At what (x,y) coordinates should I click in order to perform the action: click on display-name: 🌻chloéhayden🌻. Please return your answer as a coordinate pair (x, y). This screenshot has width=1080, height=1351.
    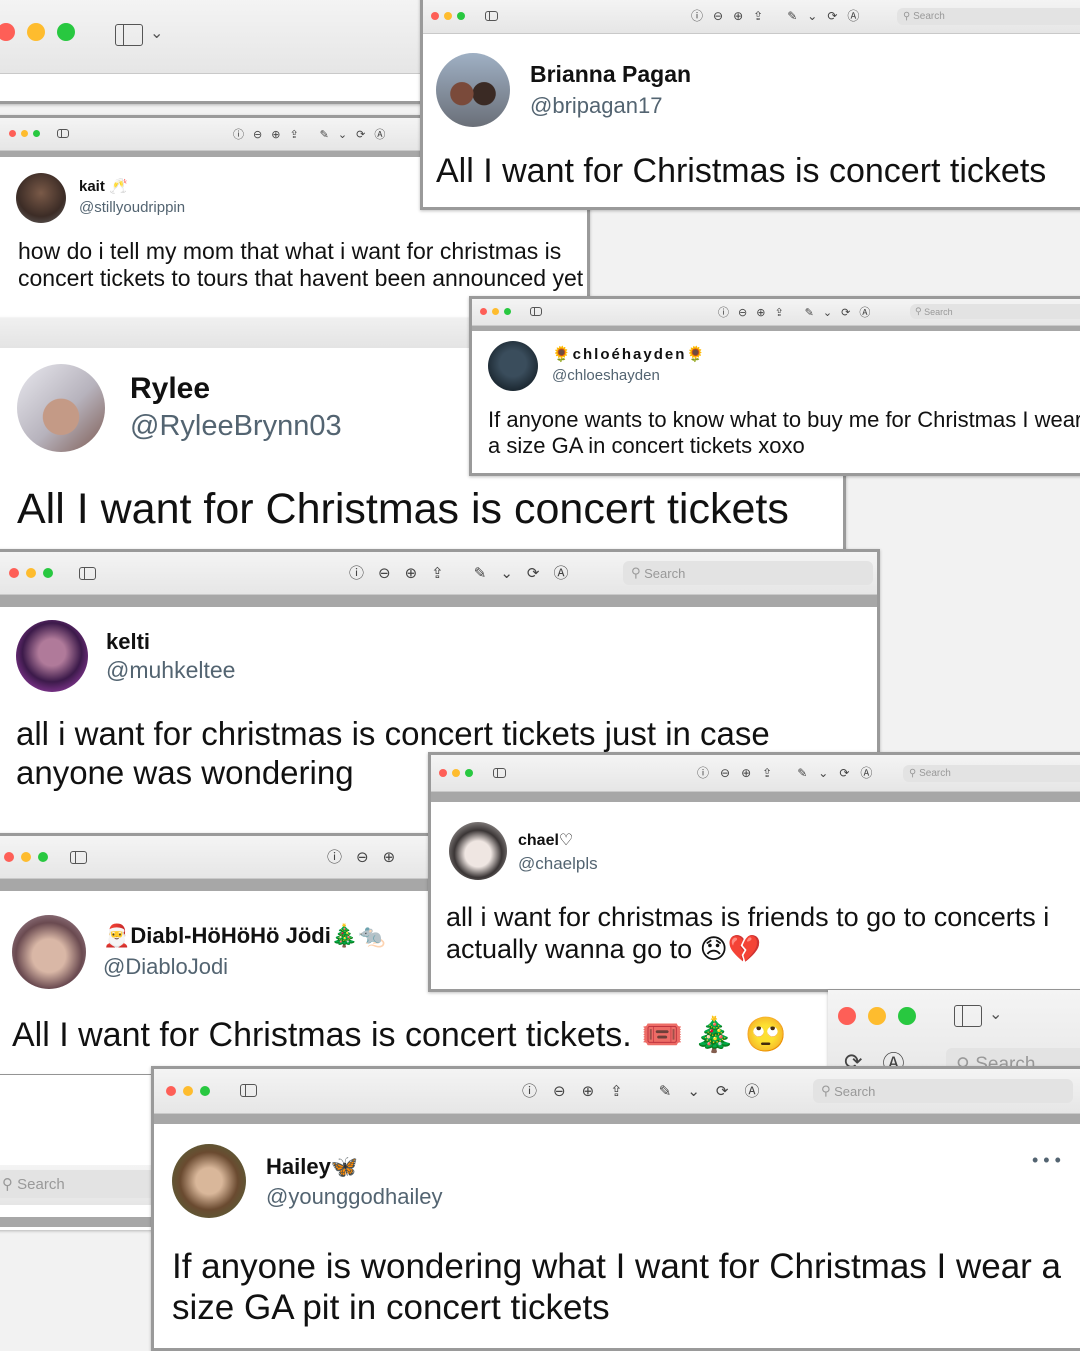
    Looking at the image, I should click on (630, 354).